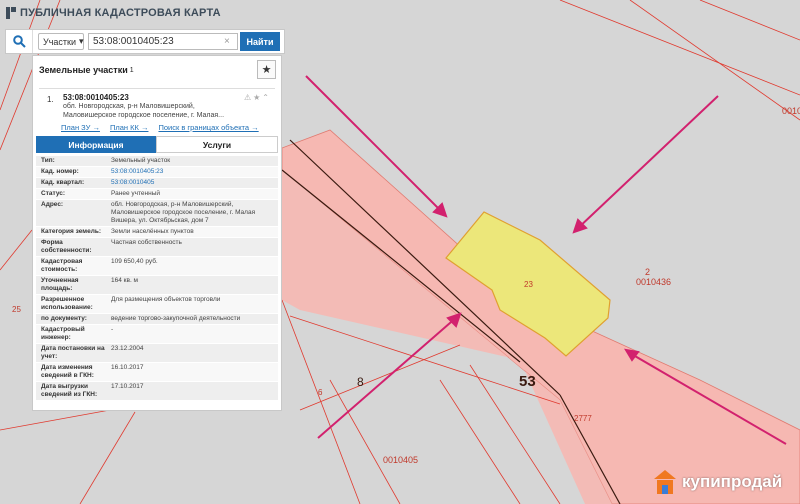 This screenshot has width=800, height=504. What do you see at coordinates (360, 382) in the screenshot?
I see `map-label-8: 8` at bounding box center [360, 382].